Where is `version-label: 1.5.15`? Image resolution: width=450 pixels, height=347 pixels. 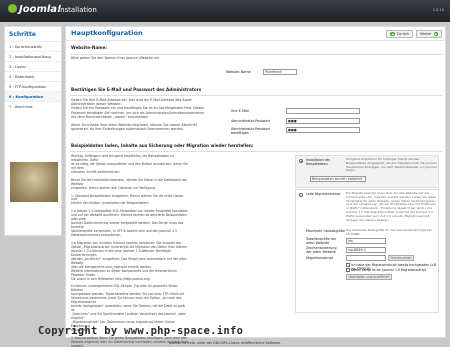
version-label: 1.5.15 is located at coordinates (438, 10).